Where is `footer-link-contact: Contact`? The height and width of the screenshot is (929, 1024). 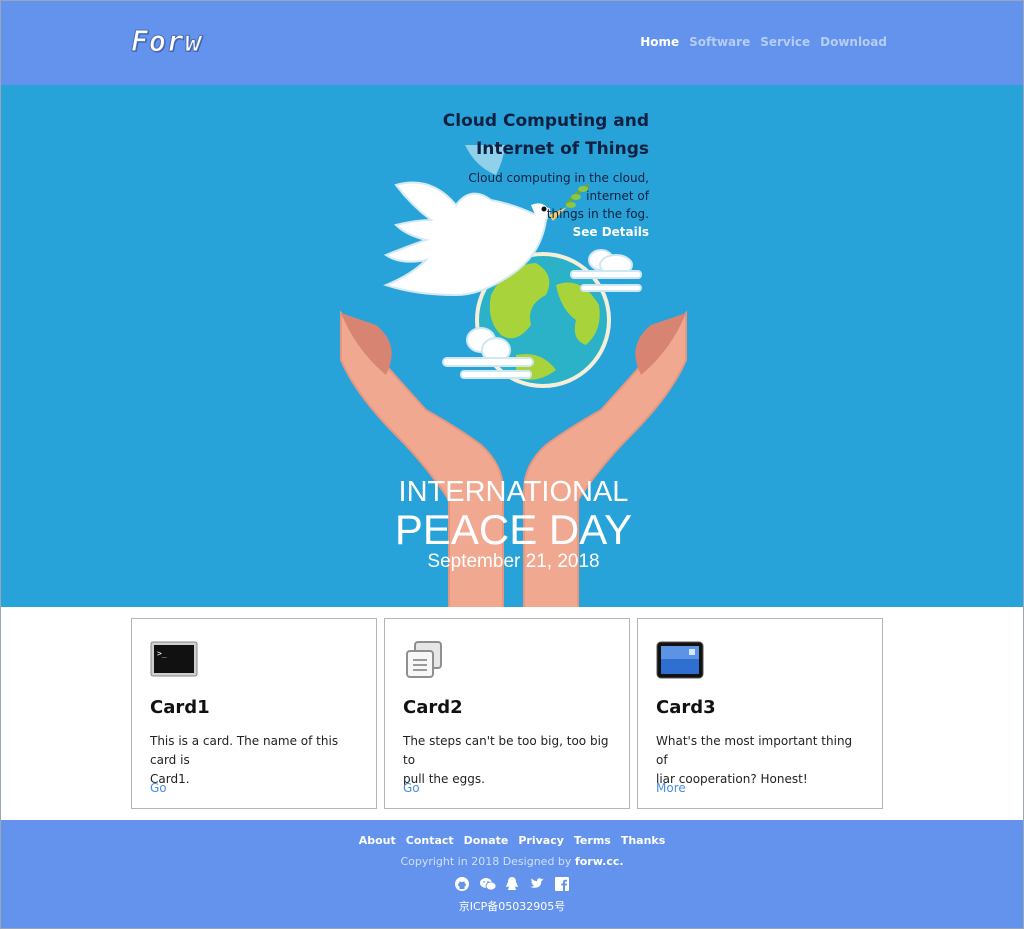 footer-link-contact: Contact is located at coordinates (430, 840).